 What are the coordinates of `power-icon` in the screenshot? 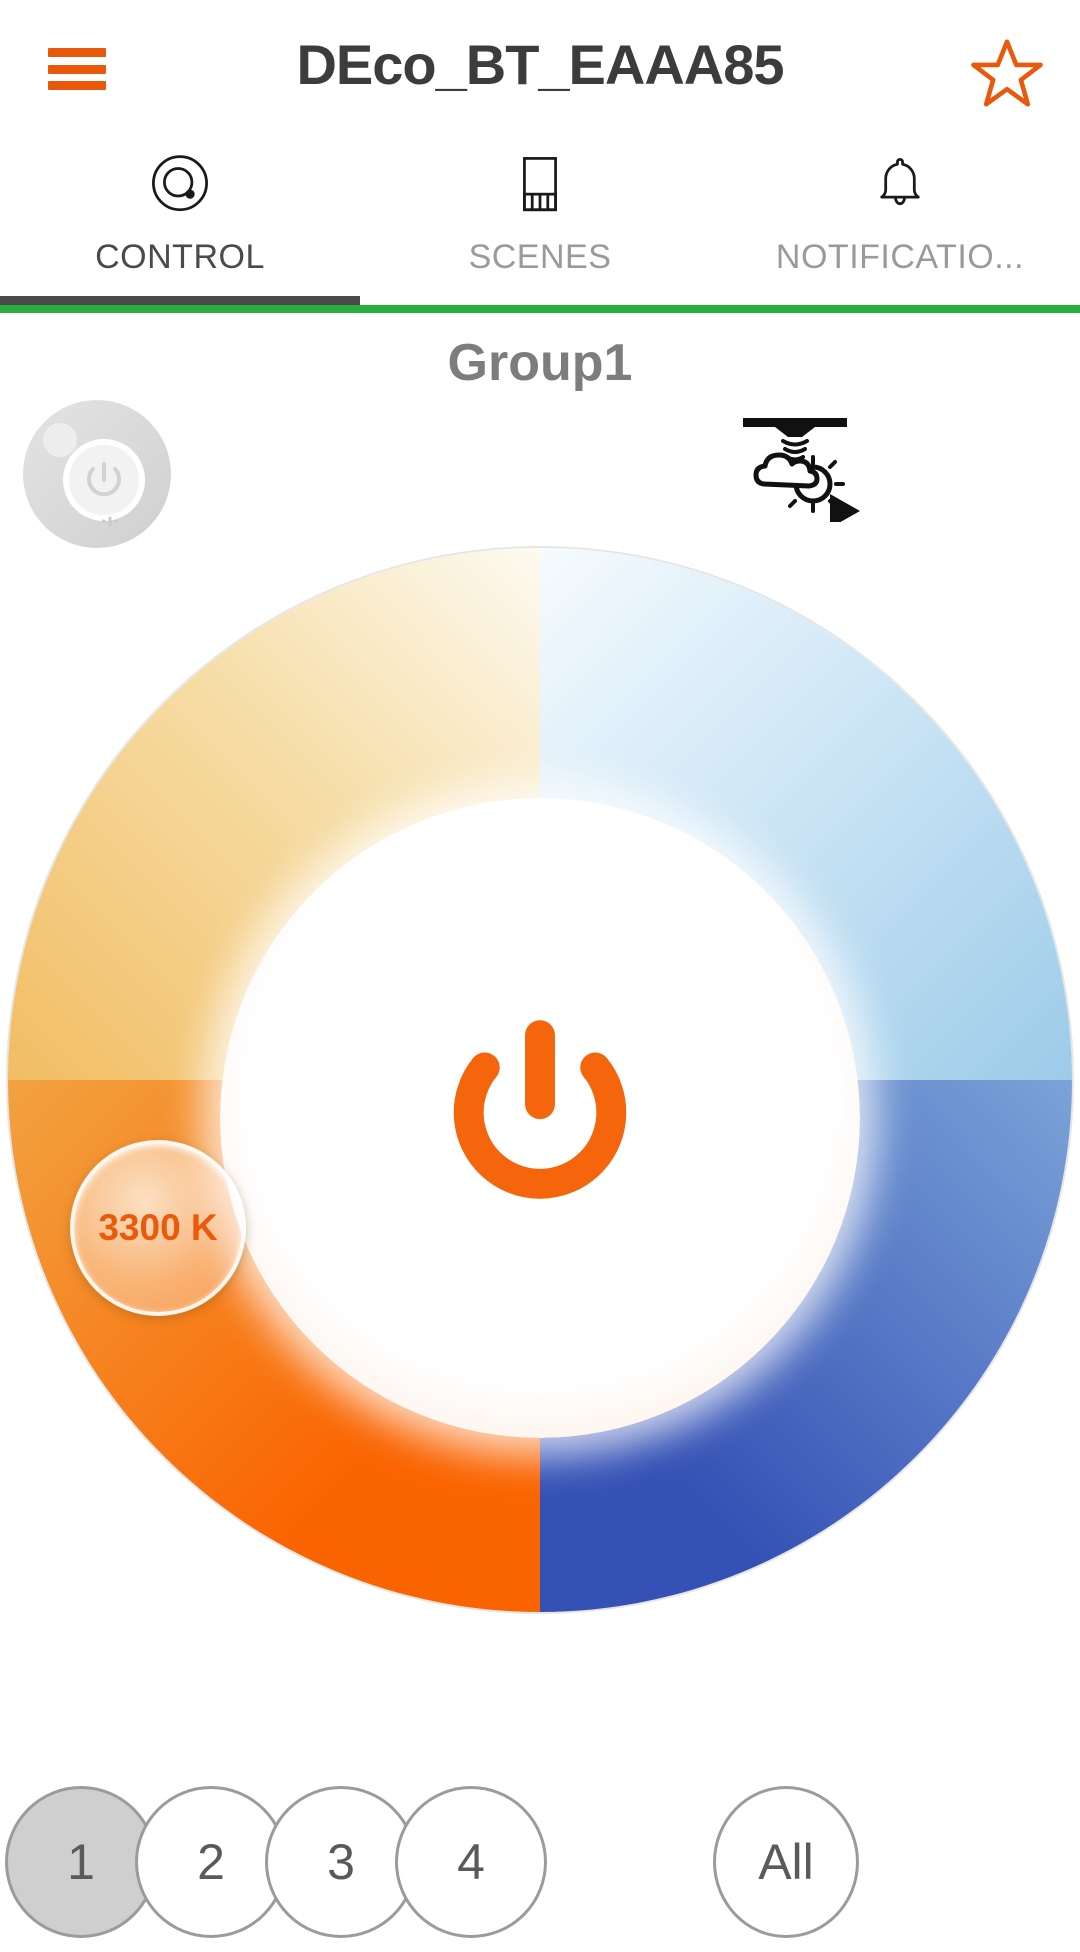 It's located at (540, 1109).